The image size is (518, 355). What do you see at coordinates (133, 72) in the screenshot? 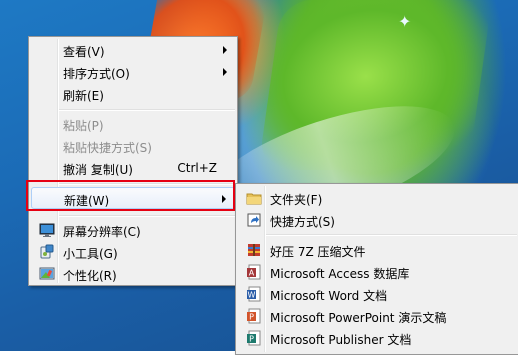
I see `menu-item-sort-by: 排序方式(O)` at bounding box center [133, 72].